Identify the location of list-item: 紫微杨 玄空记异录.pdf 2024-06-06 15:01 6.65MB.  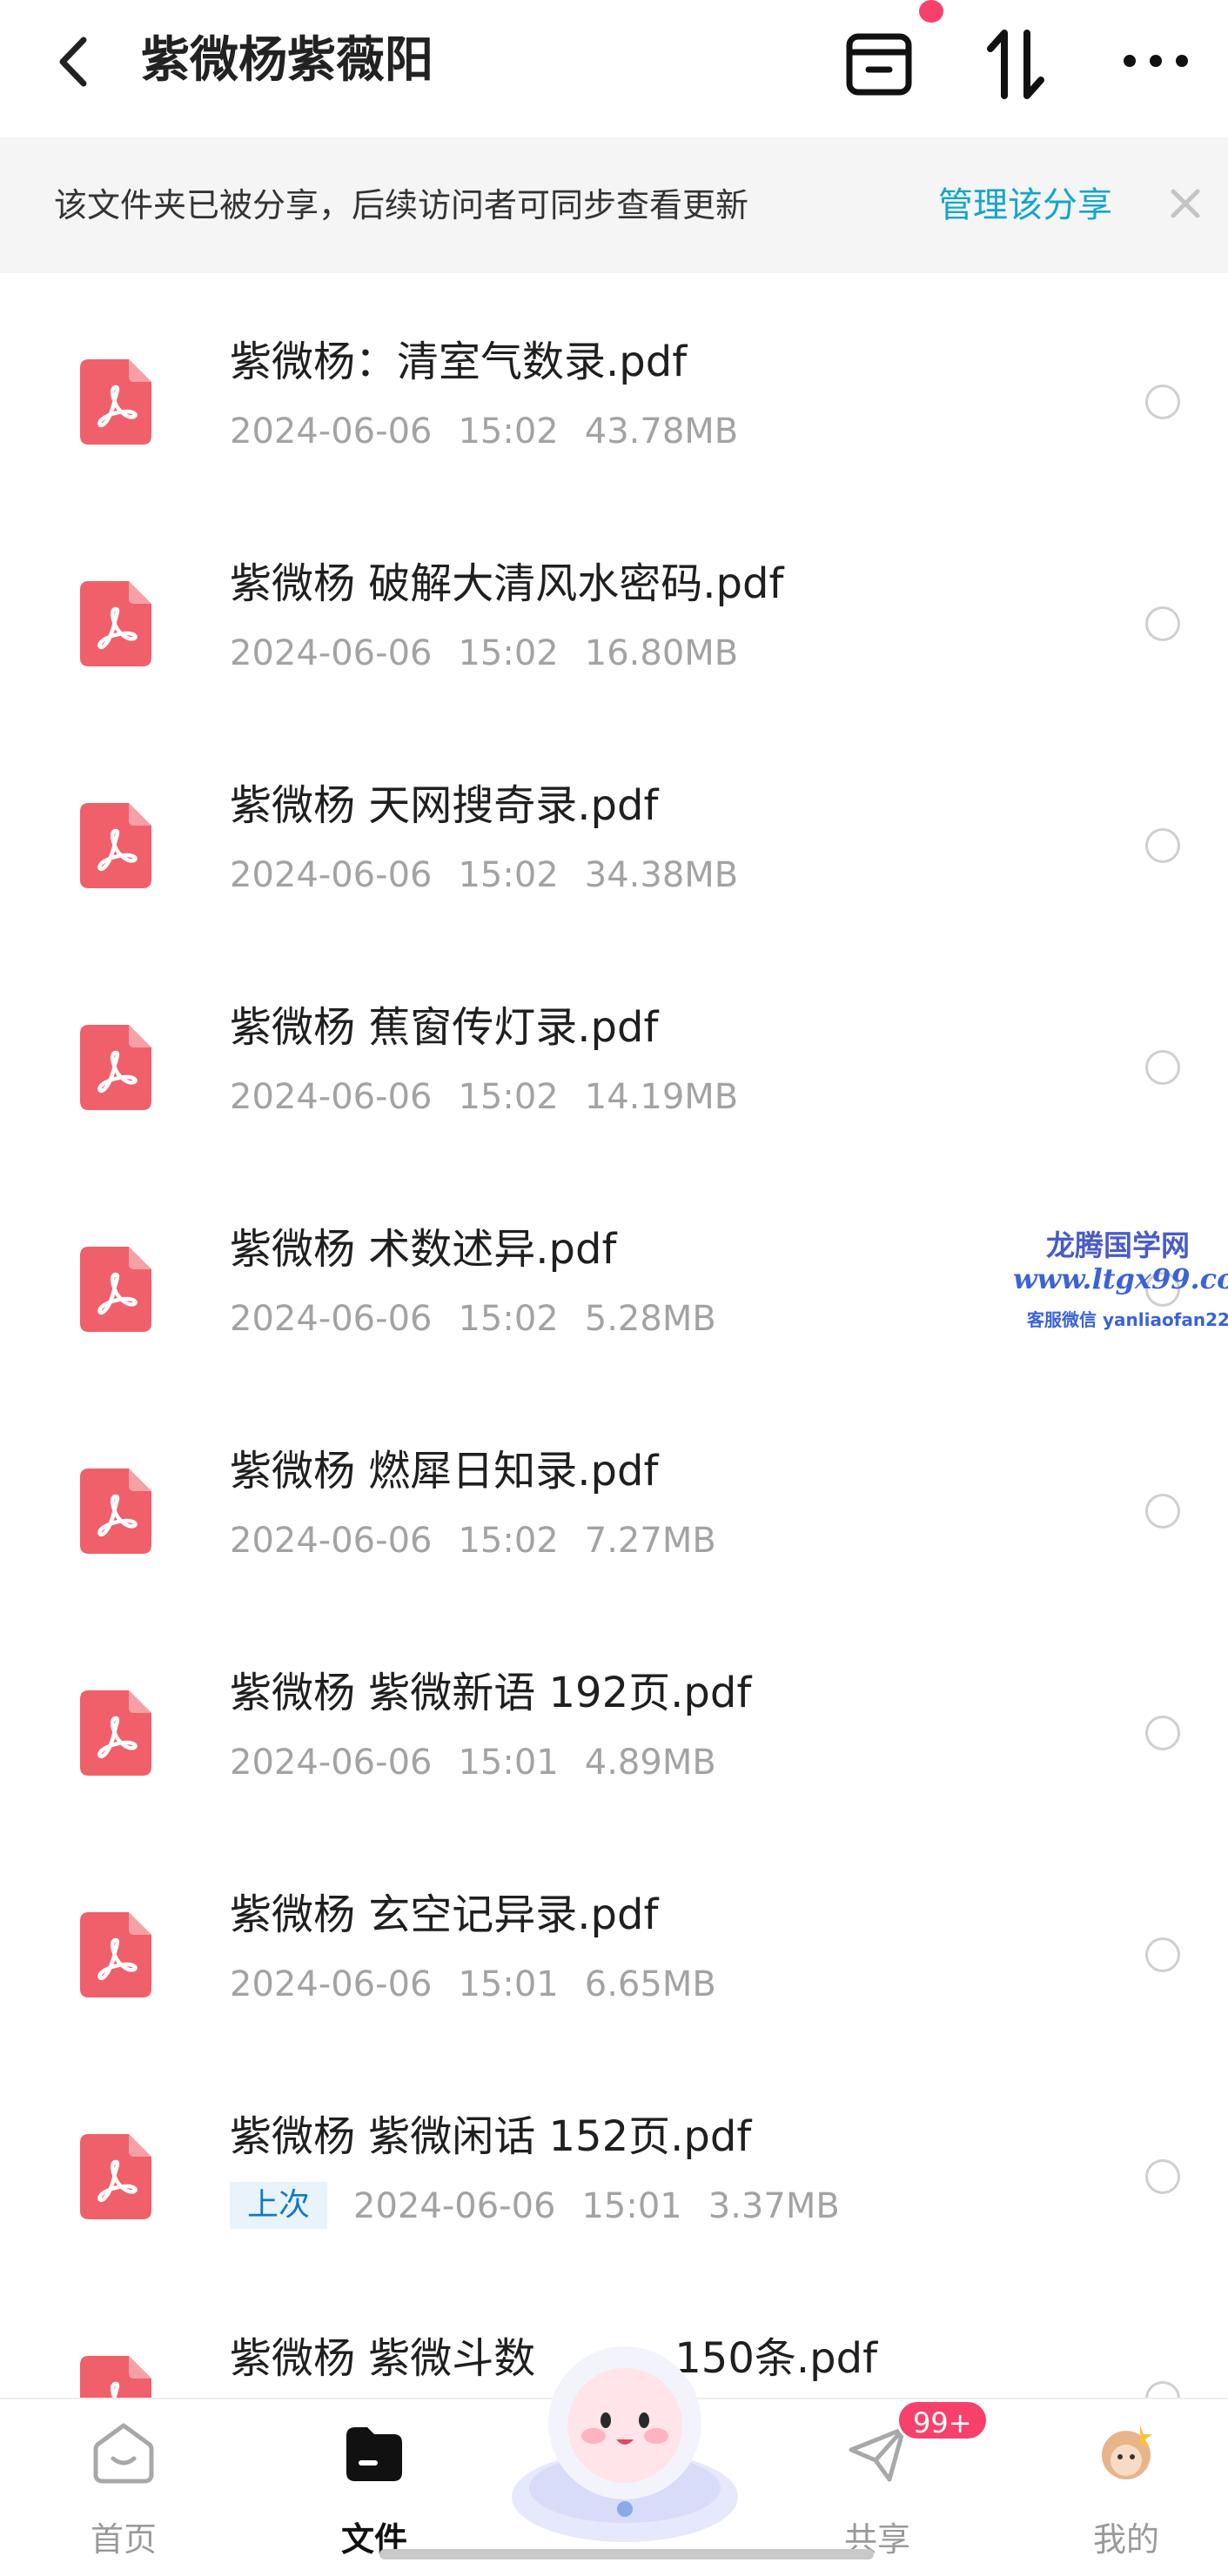
(614, 1939).